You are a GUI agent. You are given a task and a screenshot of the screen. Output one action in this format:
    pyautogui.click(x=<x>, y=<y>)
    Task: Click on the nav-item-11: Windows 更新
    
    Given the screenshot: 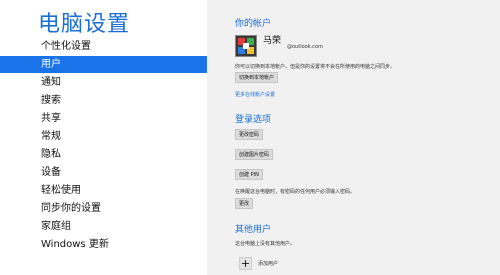 What is the action you would take?
    pyautogui.click(x=103, y=244)
    